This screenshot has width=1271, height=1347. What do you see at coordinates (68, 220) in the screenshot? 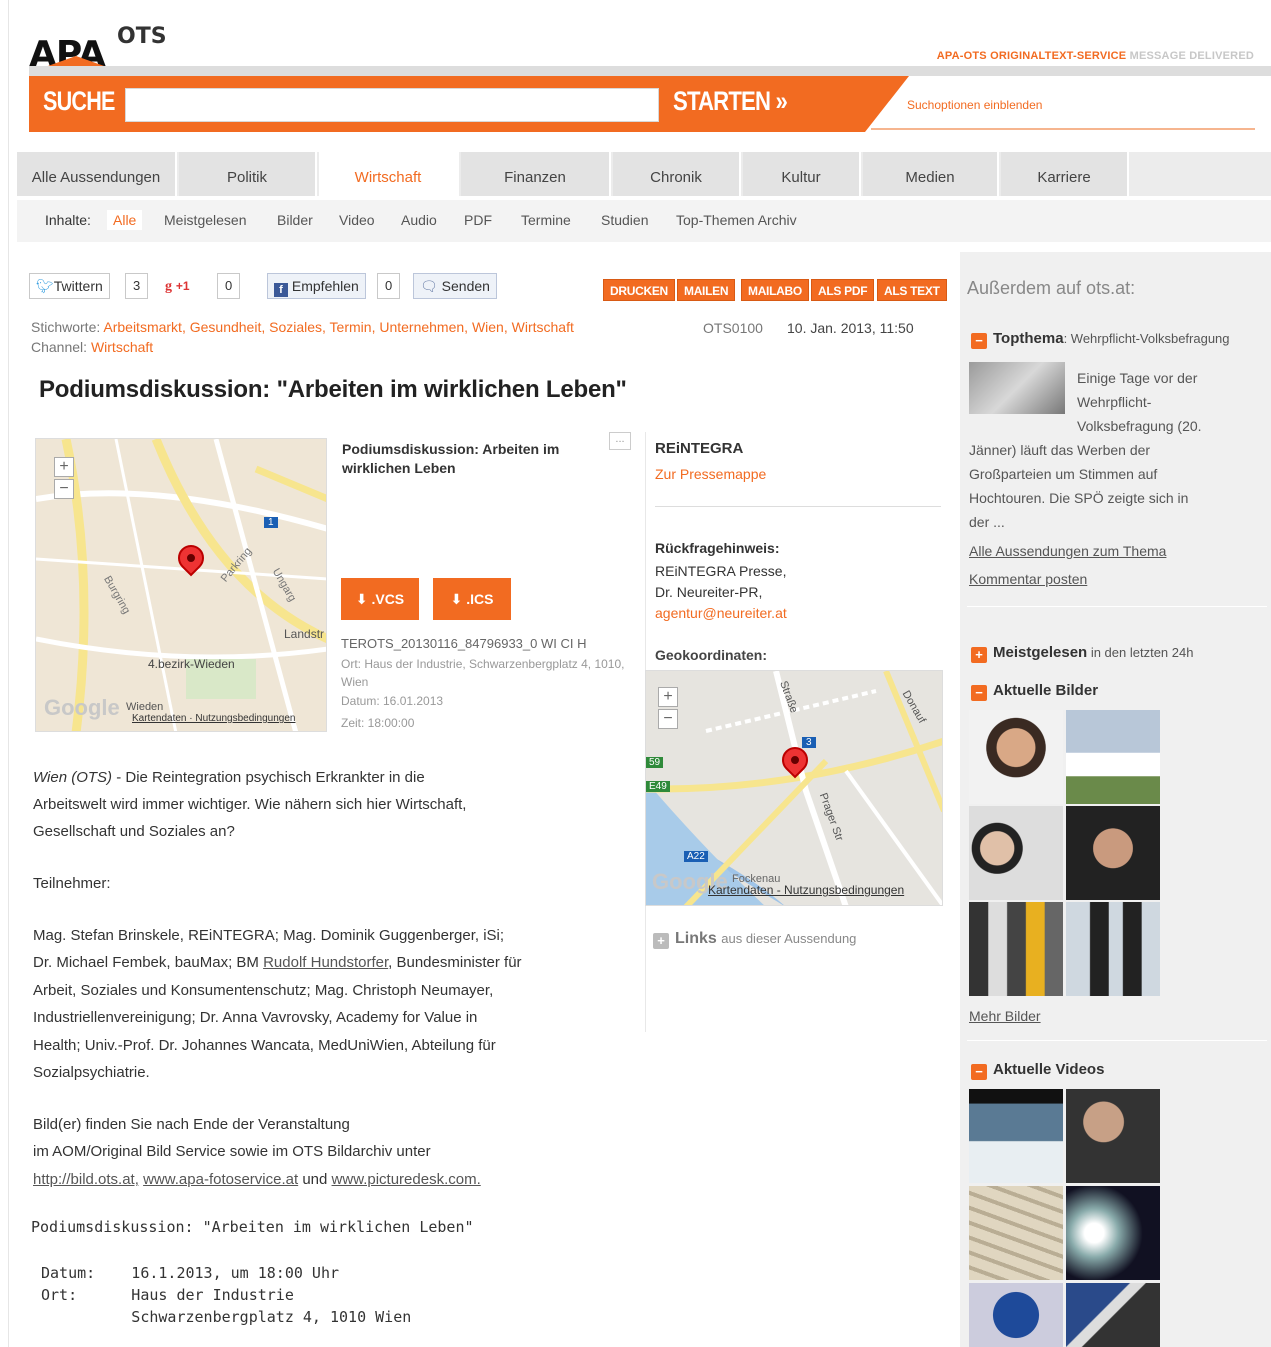
I see `subnav-label: Inhalte:` at bounding box center [68, 220].